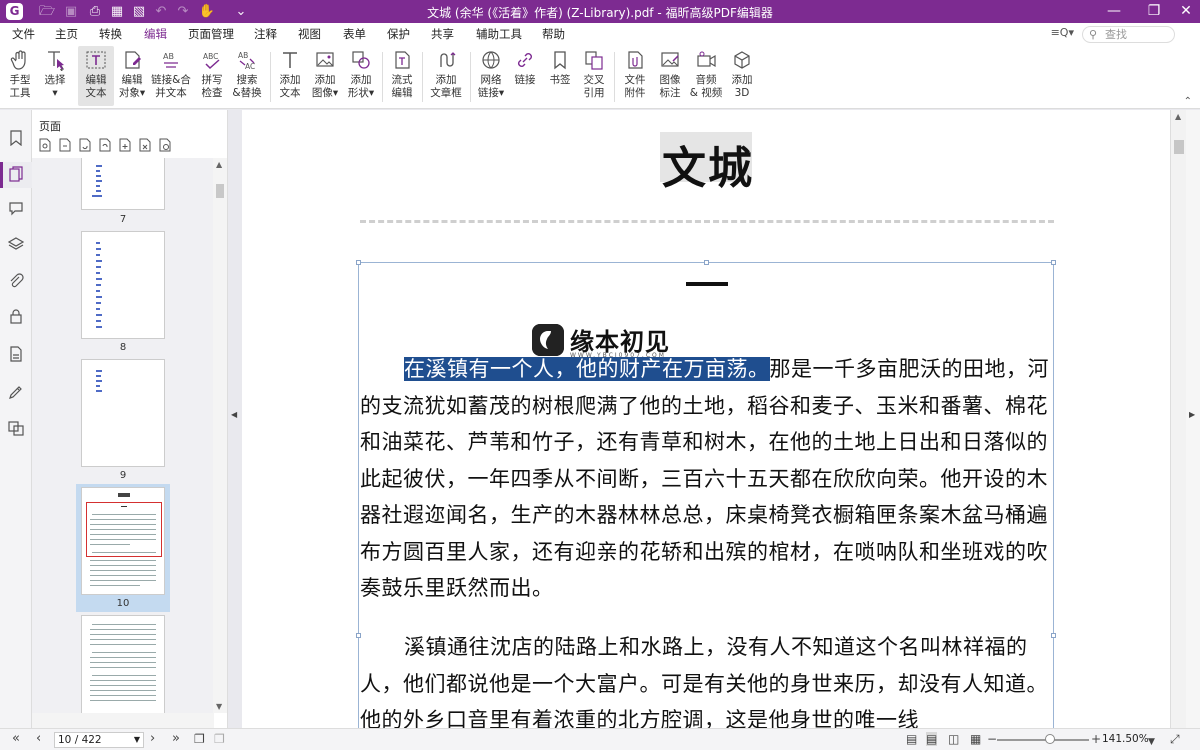  Describe the element at coordinates (38, 739) in the screenshot. I see `previous-page-icon: ‹` at that location.